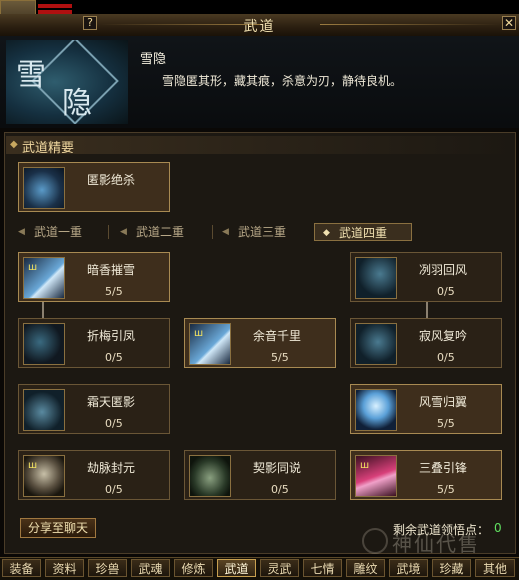 The image size is (519, 580). What do you see at coordinates (495, 568) in the screenshot?
I see `bottom-tab-other: 其他` at bounding box center [495, 568].